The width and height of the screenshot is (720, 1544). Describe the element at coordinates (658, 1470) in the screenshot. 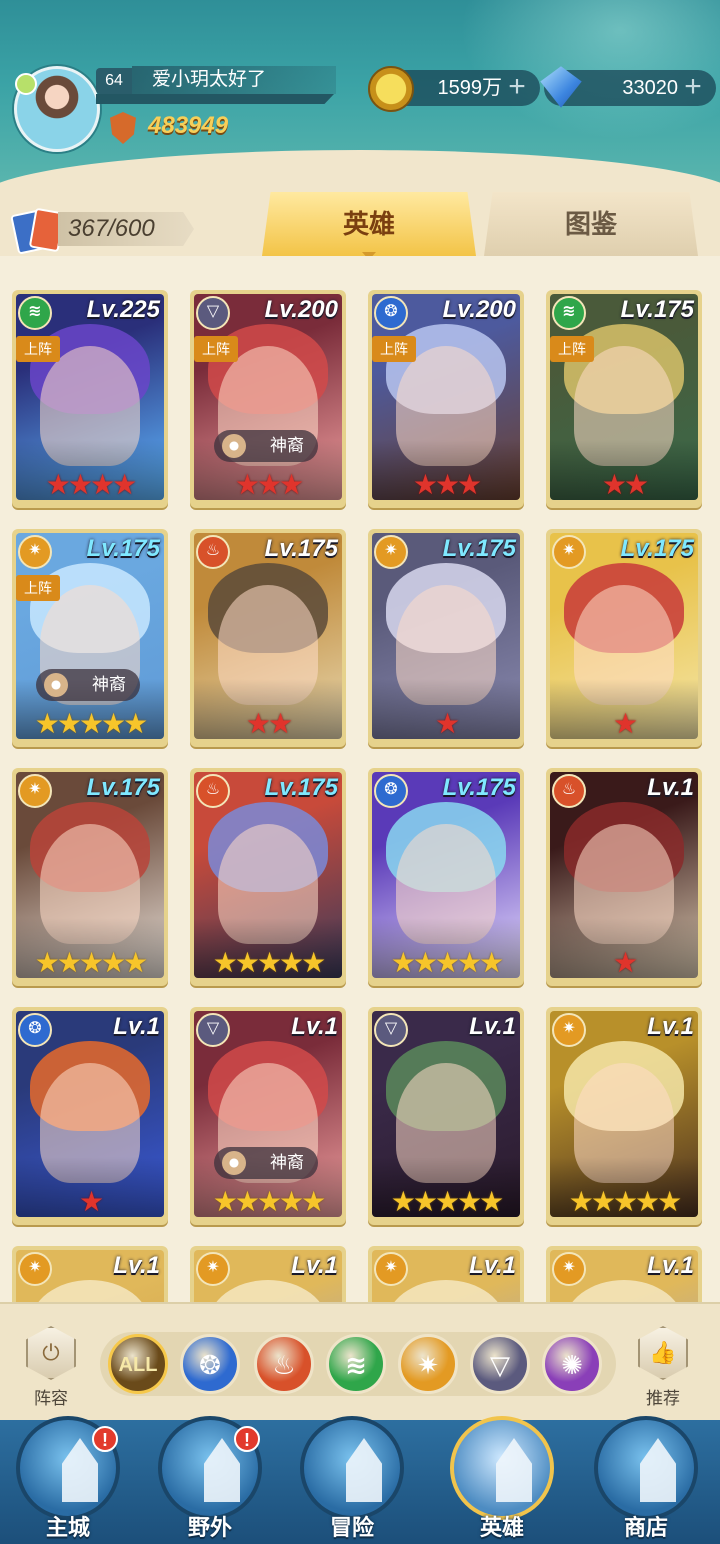

I see `nav-shop-emblem` at that location.